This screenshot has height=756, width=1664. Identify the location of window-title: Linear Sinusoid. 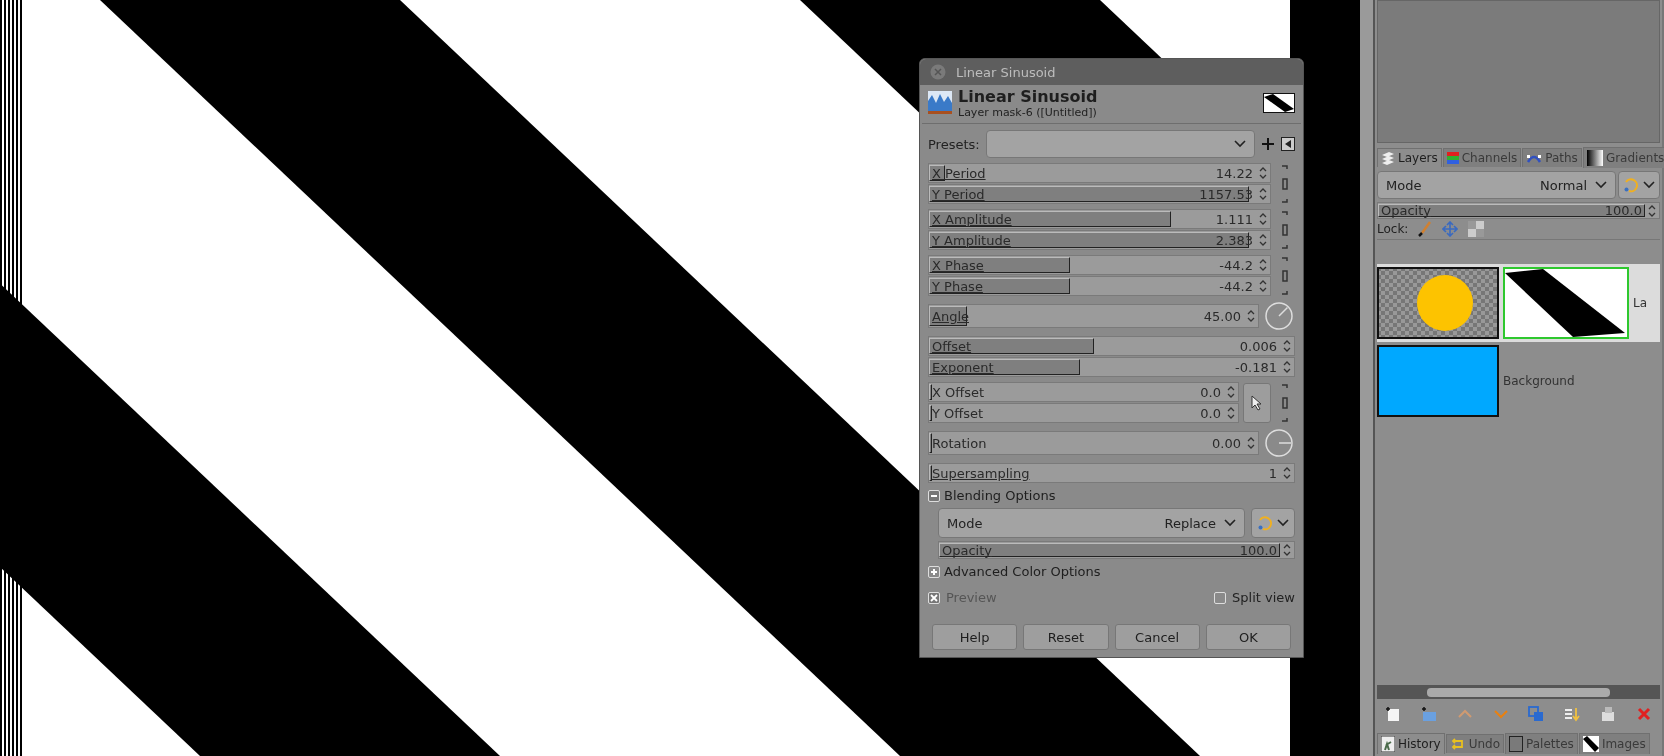
(1006, 72).